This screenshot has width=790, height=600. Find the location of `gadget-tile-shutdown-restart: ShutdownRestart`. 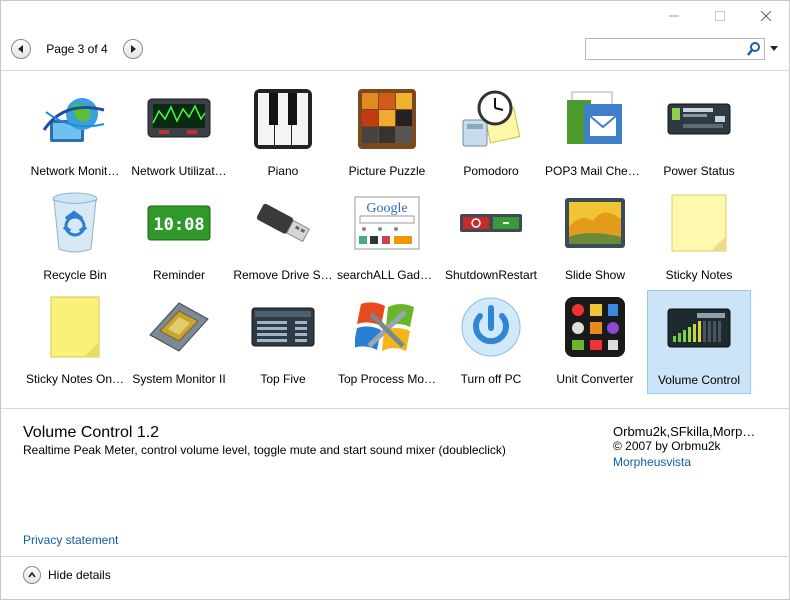

gadget-tile-shutdown-restart: ShutdownRestart is located at coordinates (491, 238).